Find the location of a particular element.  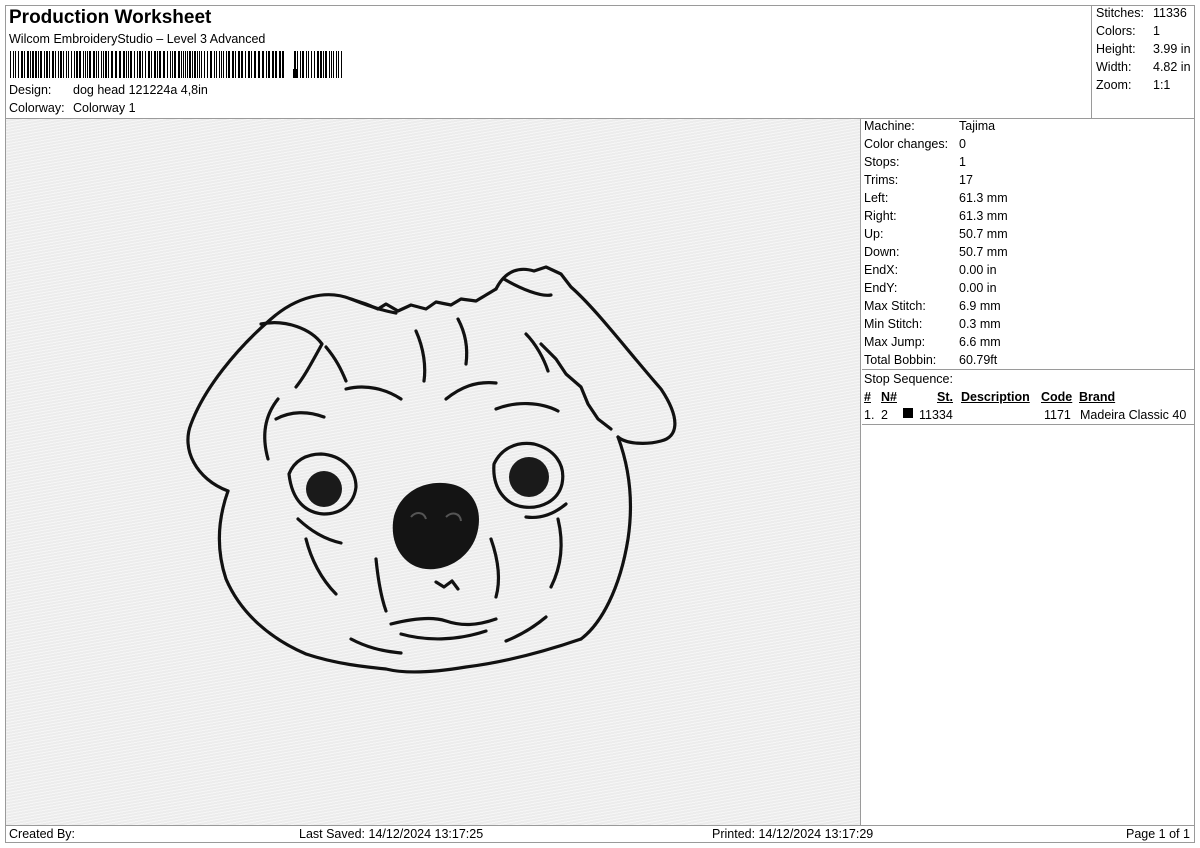

machine-info-row: Down: 50.7 mm is located at coordinates (936, 252).